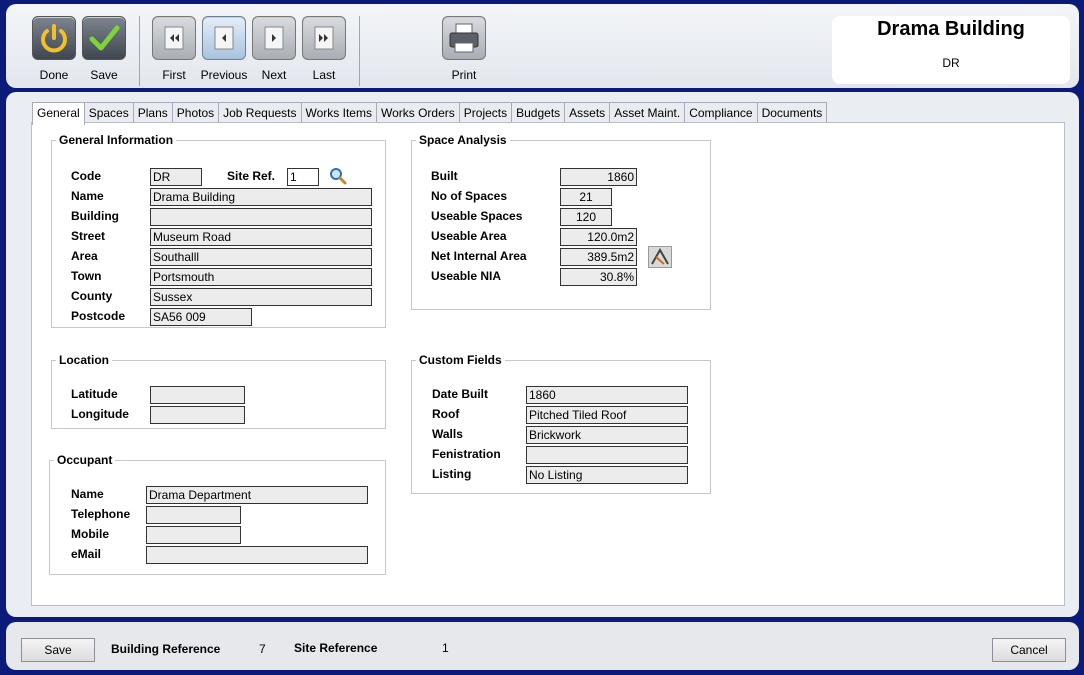 Image resolution: width=1084 pixels, height=675 pixels. Describe the element at coordinates (251, 176) in the screenshot. I see `site-ref-label: Site Ref.` at that location.